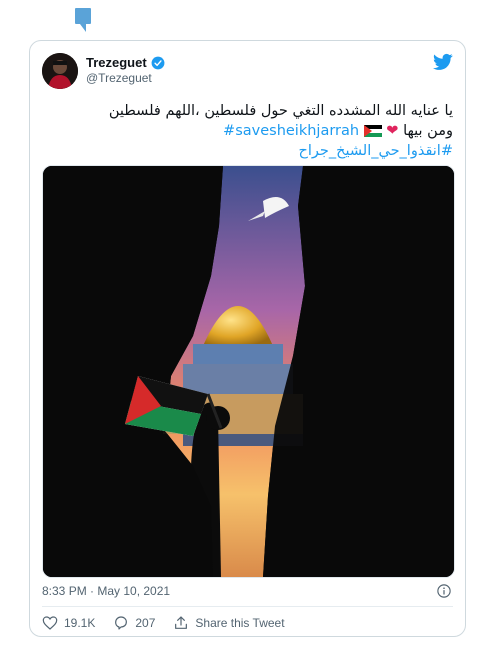 Image resolution: width=482 pixels, height=651 pixels. Describe the element at coordinates (392, 131) in the screenshot. I see `red-heart-icon: ❤` at that location.